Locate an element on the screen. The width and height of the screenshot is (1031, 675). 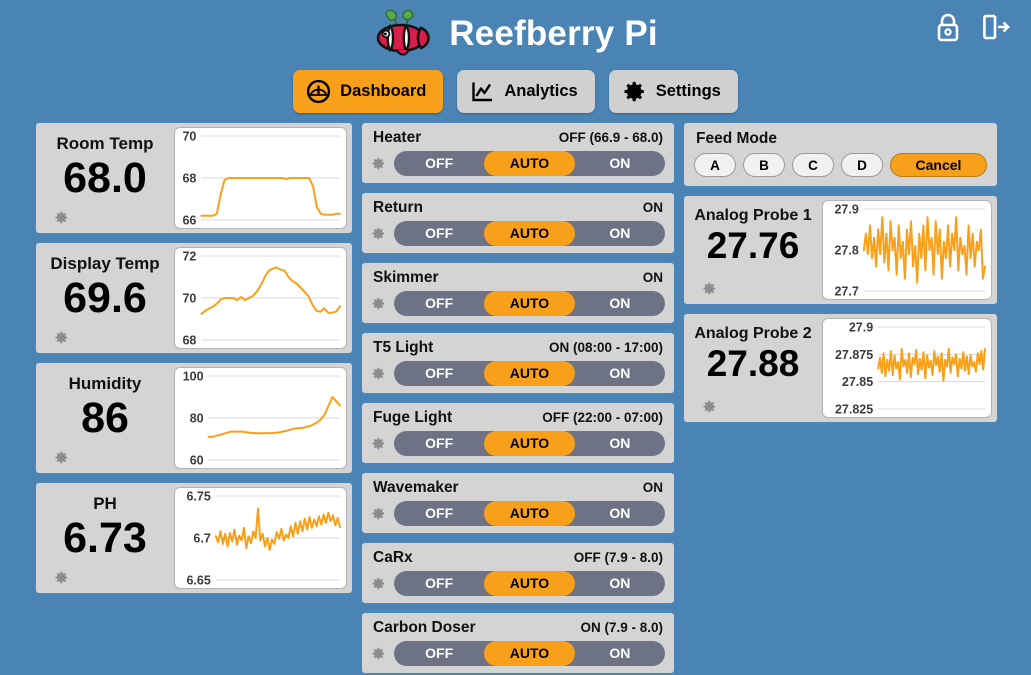
svg-text: 72 is located at coordinates (189, 257).